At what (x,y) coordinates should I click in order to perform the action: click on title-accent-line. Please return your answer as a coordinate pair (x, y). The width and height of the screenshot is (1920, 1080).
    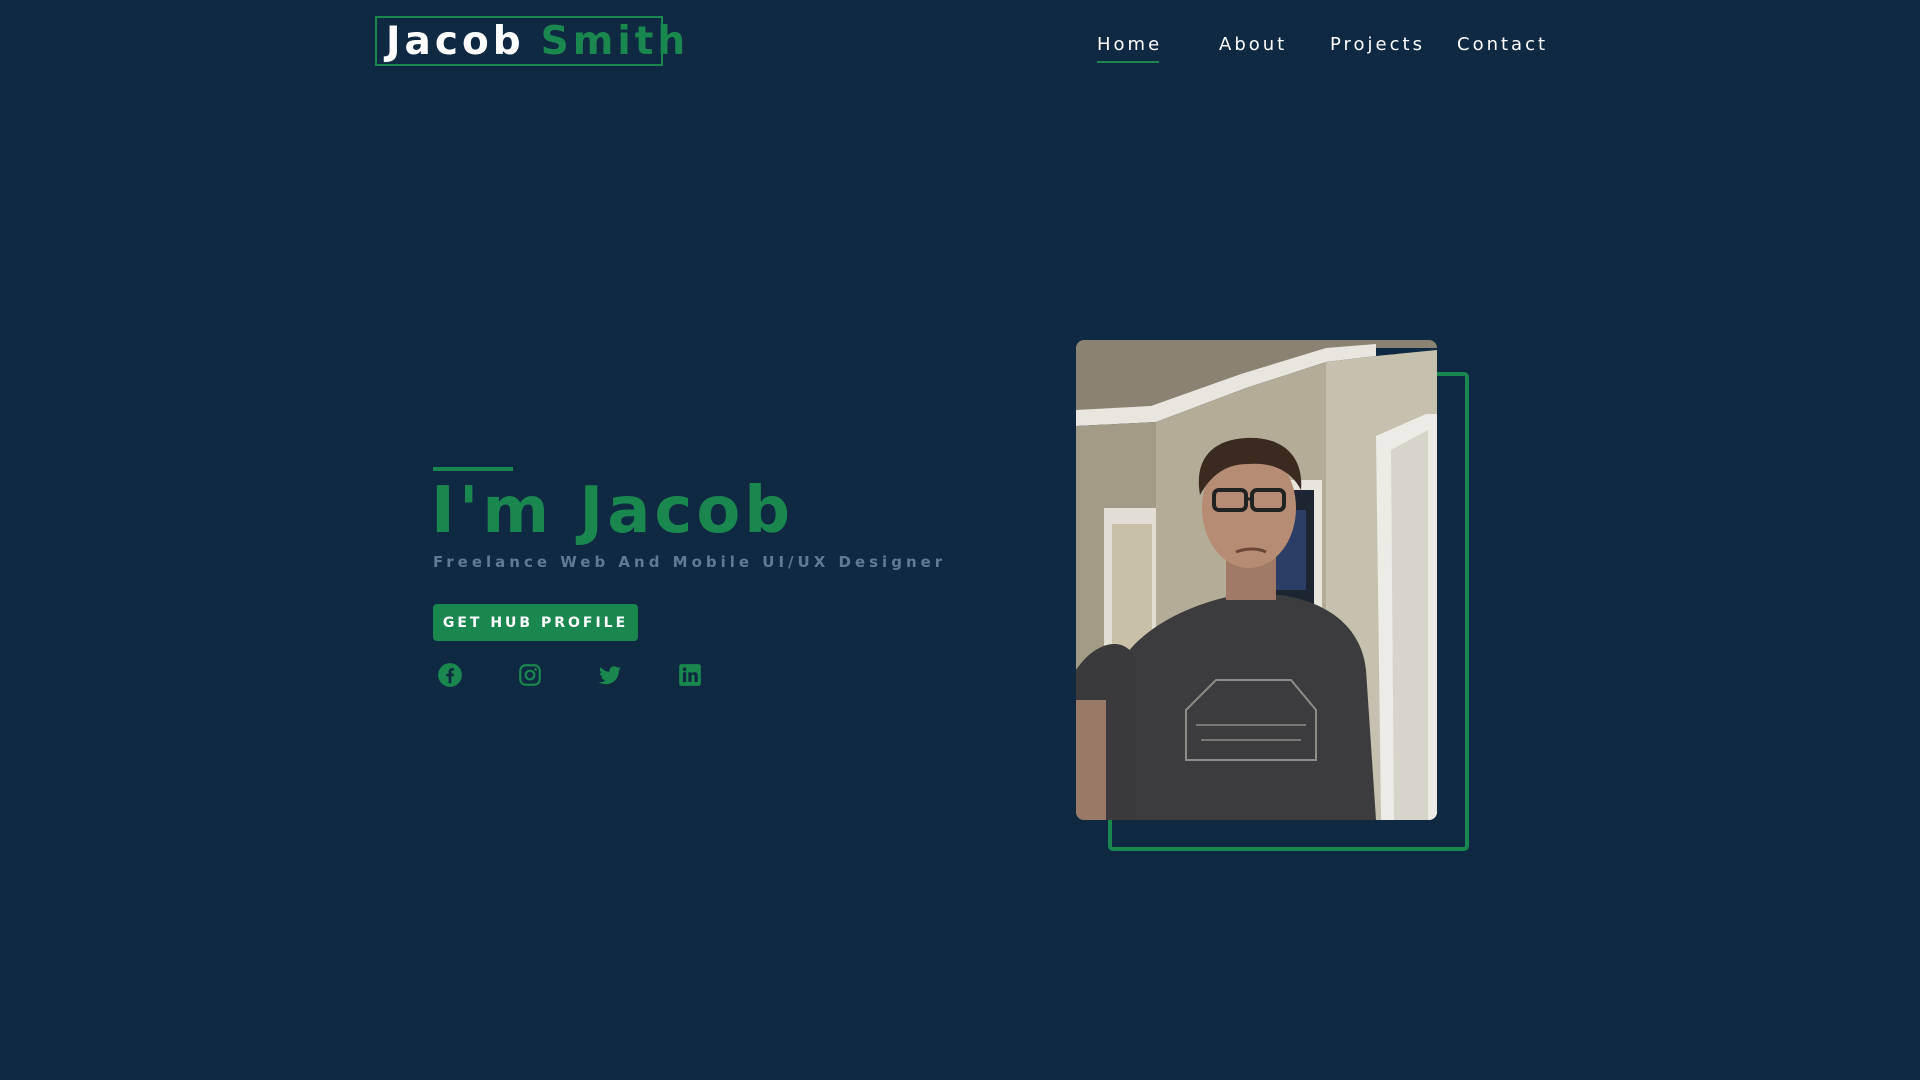
    Looking at the image, I should click on (473, 469).